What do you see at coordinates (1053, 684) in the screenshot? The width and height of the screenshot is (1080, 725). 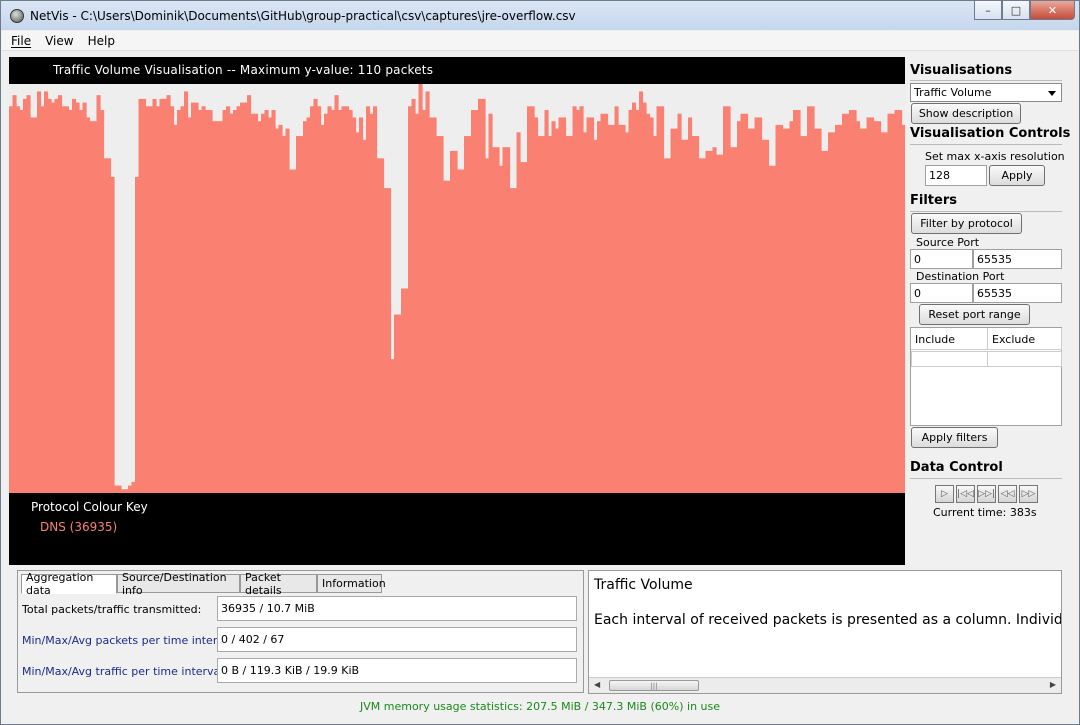 I see `scroll-right-icon: ▶` at bounding box center [1053, 684].